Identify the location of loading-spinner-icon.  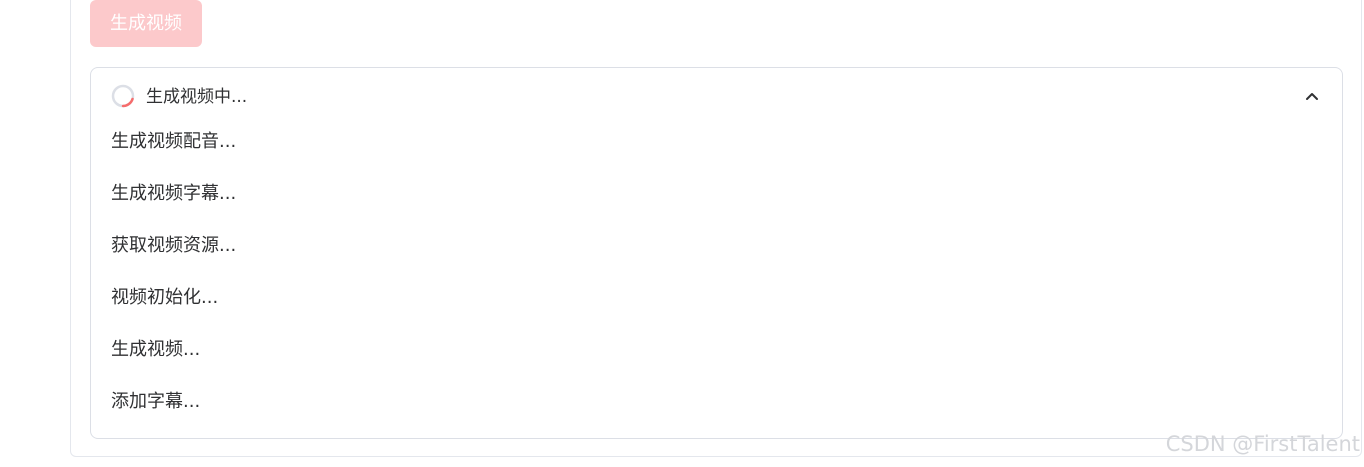
(123, 96).